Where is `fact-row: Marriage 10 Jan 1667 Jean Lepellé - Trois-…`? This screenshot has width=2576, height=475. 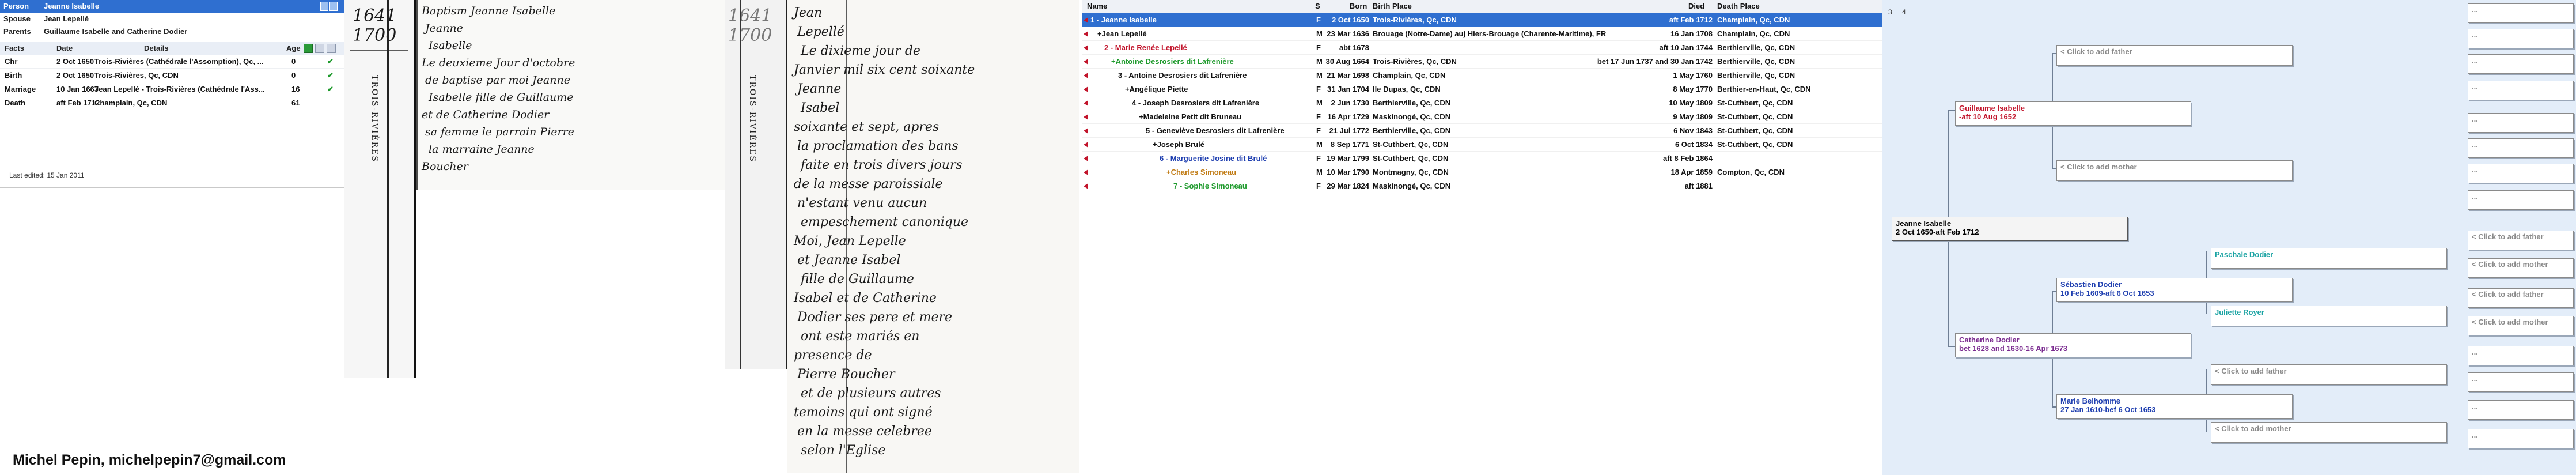
fact-row: Marriage 10 Jan 1667 Jean Lepellé - Trois-… is located at coordinates (173, 89).